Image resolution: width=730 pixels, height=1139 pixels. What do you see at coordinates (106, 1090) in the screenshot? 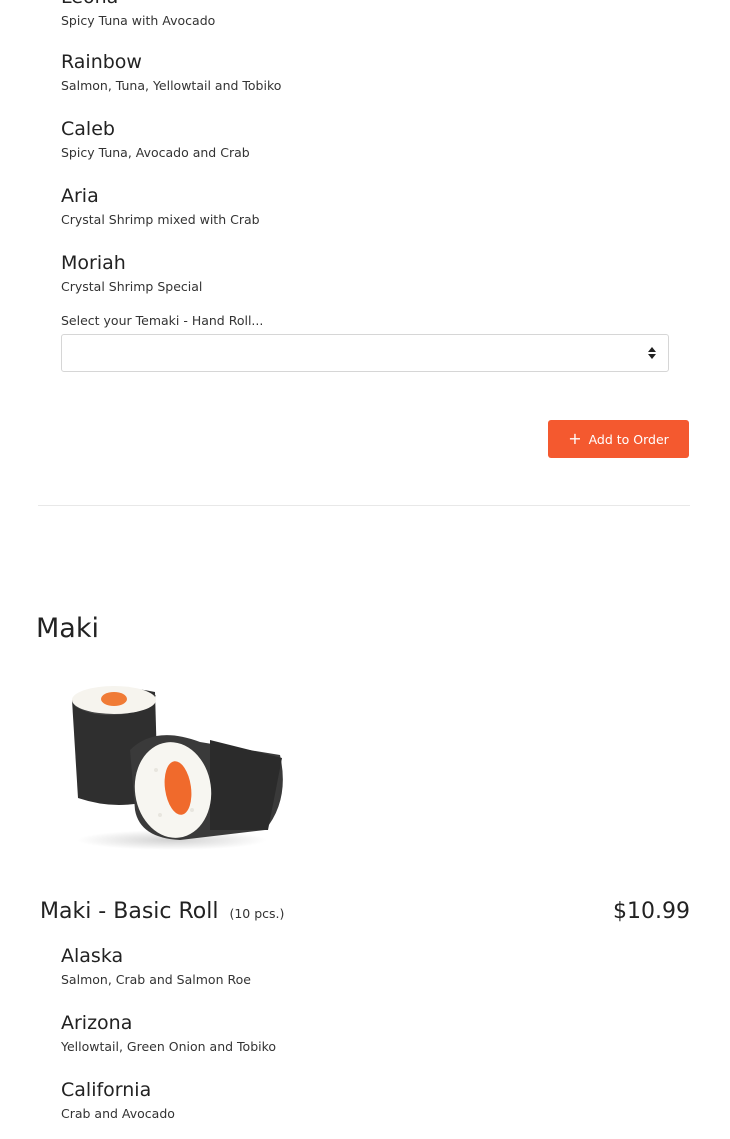
I see `option-name: California` at bounding box center [106, 1090].